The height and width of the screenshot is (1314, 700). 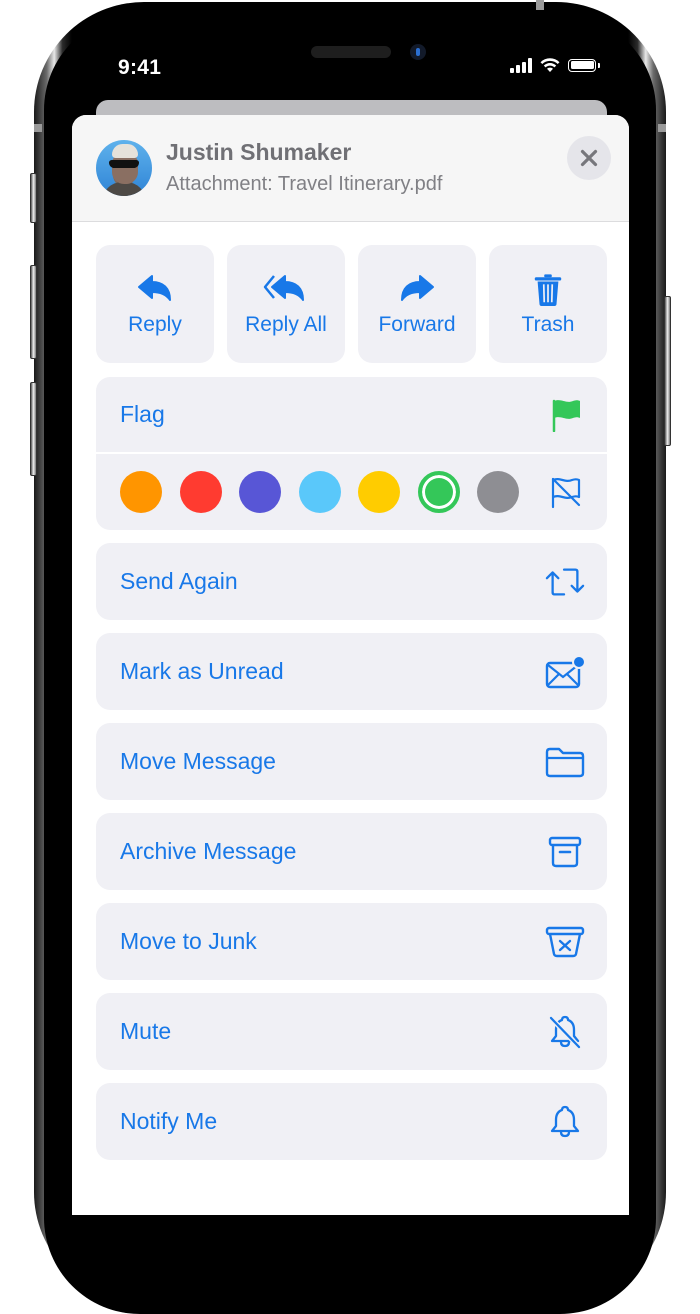 What do you see at coordinates (351, 304) in the screenshot?
I see `quick-actions: Reply Reply All Forward Trash` at bounding box center [351, 304].